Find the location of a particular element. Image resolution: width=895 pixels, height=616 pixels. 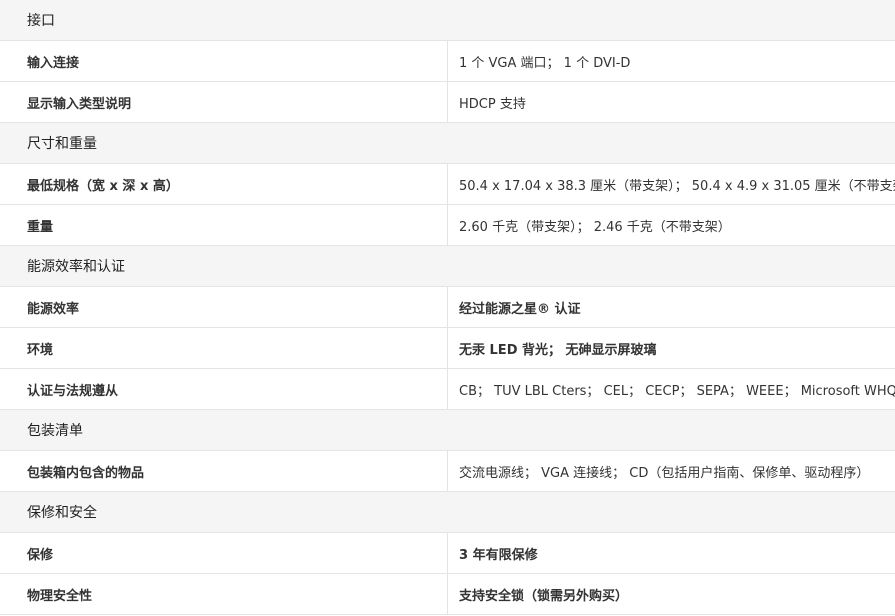

section-header-package-contents: 包装清单 is located at coordinates (447, 430).